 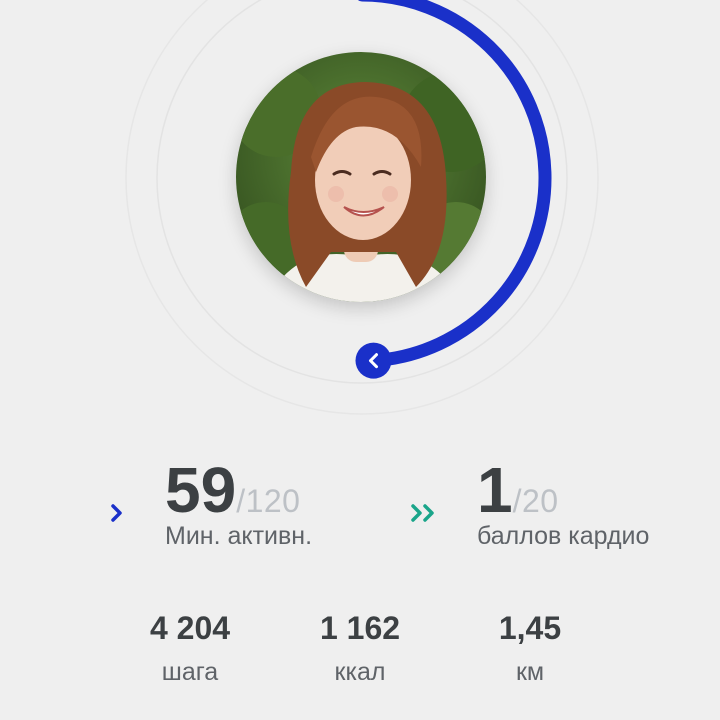 I want to click on knob-circle, so click(x=373, y=360).